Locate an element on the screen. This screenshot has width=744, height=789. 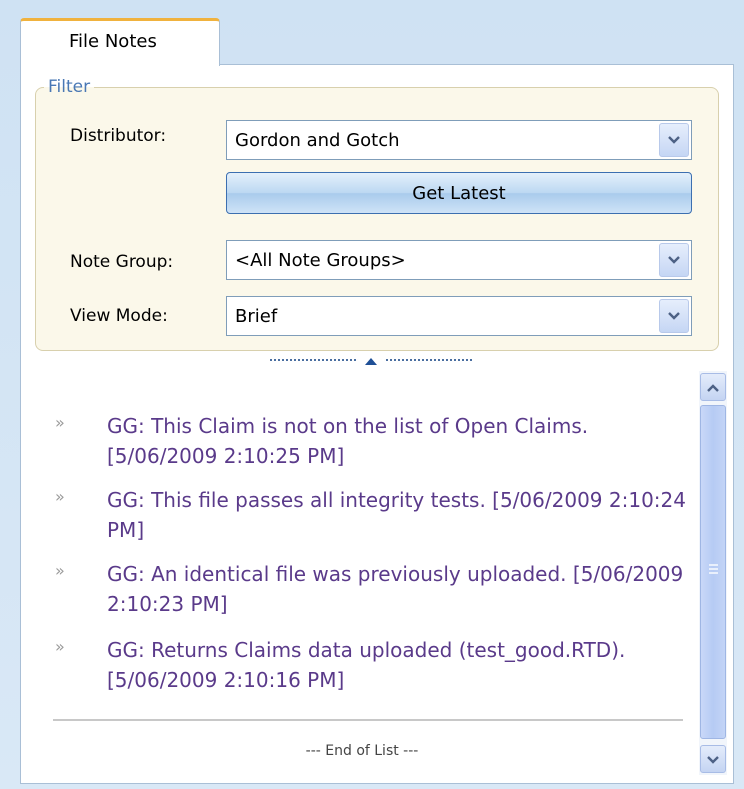
splitter-dots-right is located at coordinates (429, 360).